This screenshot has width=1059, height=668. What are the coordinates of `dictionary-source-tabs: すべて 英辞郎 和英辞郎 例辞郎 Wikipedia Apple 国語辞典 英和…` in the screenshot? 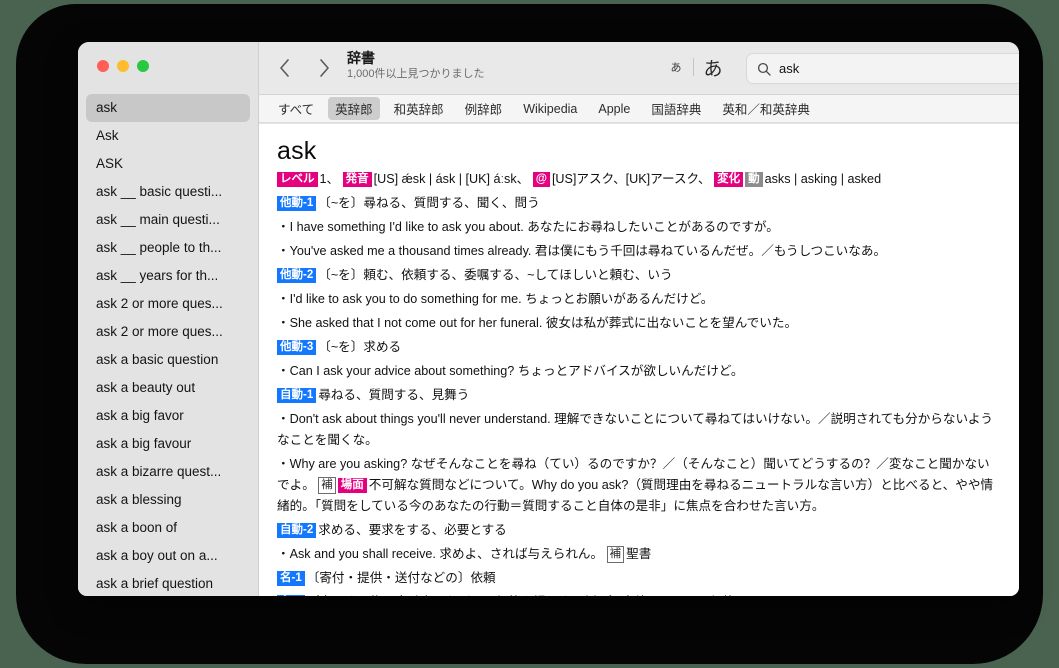 It's located at (639, 109).